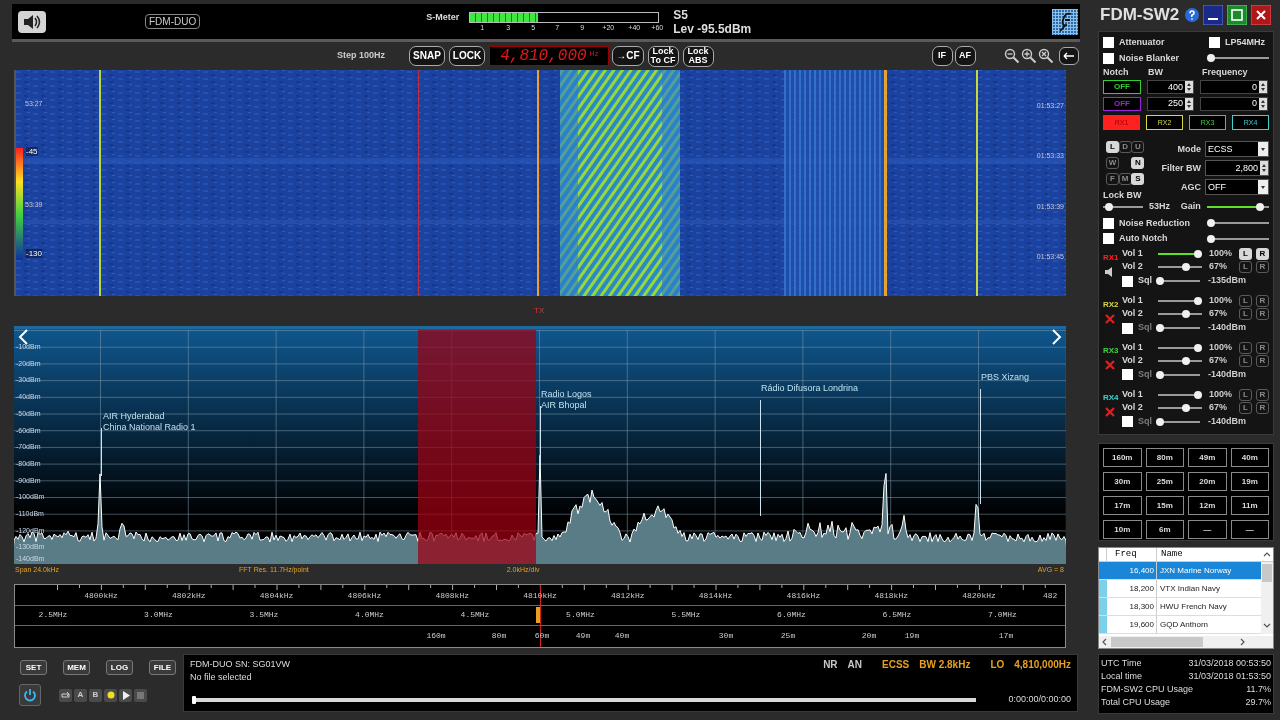 Image resolution: width=1280 pixels, height=720 pixels. Describe the element at coordinates (110, 695) in the screenshot. I see `record-button` at that location.